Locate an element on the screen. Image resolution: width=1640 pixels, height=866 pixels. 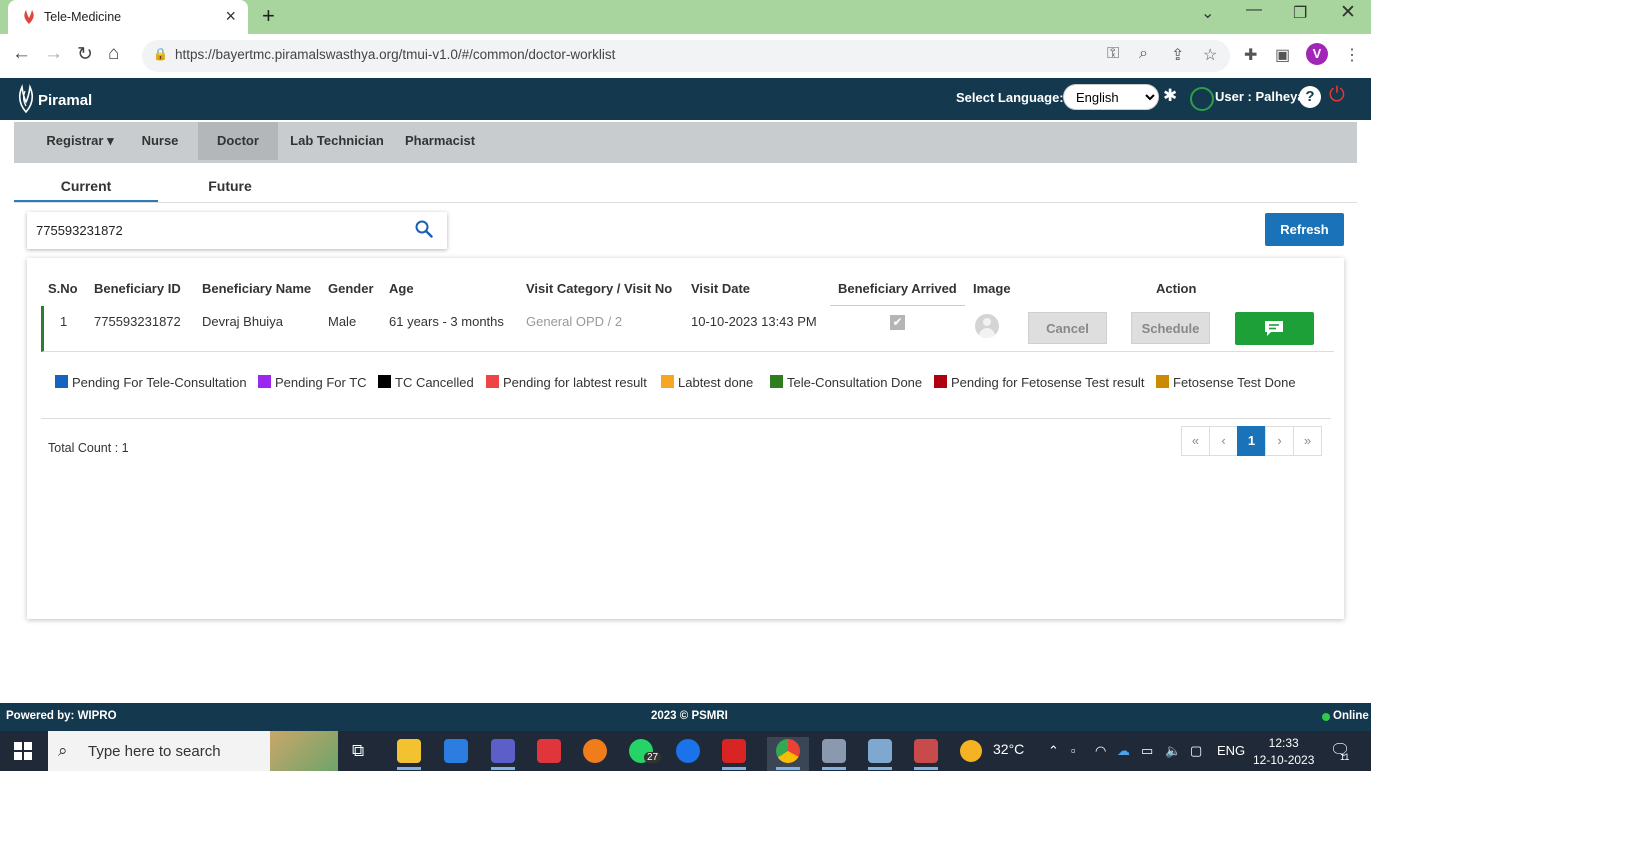
search-input is located at coordinates (216, 230).